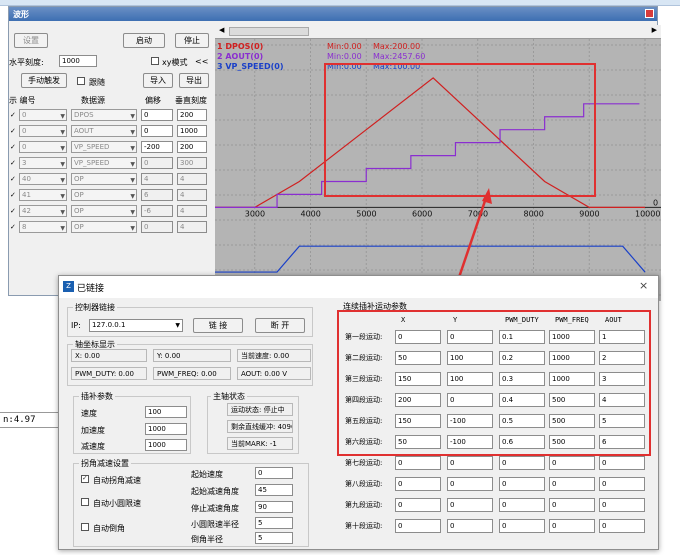 This screenshot has width=680, height=555. What do you see at coordinates (221, 30) in the screenshot?
I see `scroll-left-icon: ◀` at bounding box center [221, 30].